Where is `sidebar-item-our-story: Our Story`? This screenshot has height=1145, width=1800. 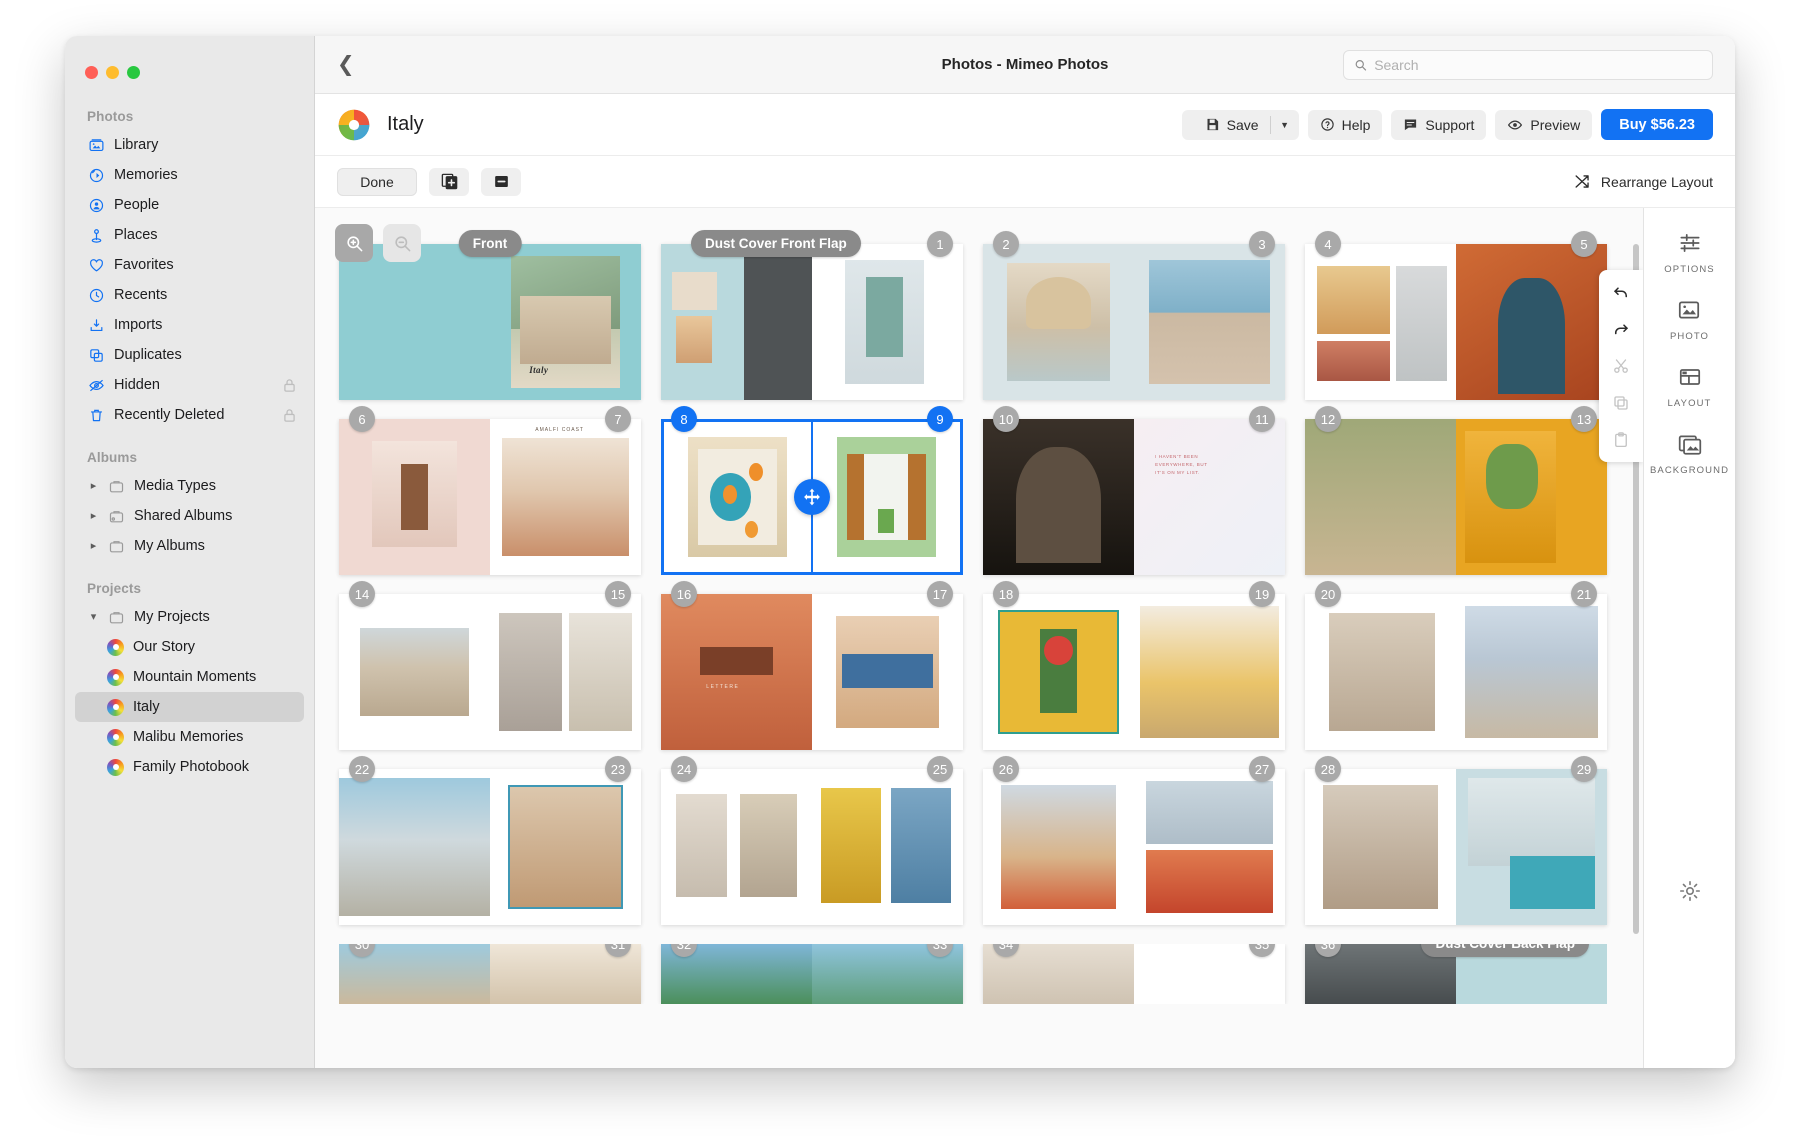
sidebar-item-our-story: Our Story is located at coordinates (189, 647).